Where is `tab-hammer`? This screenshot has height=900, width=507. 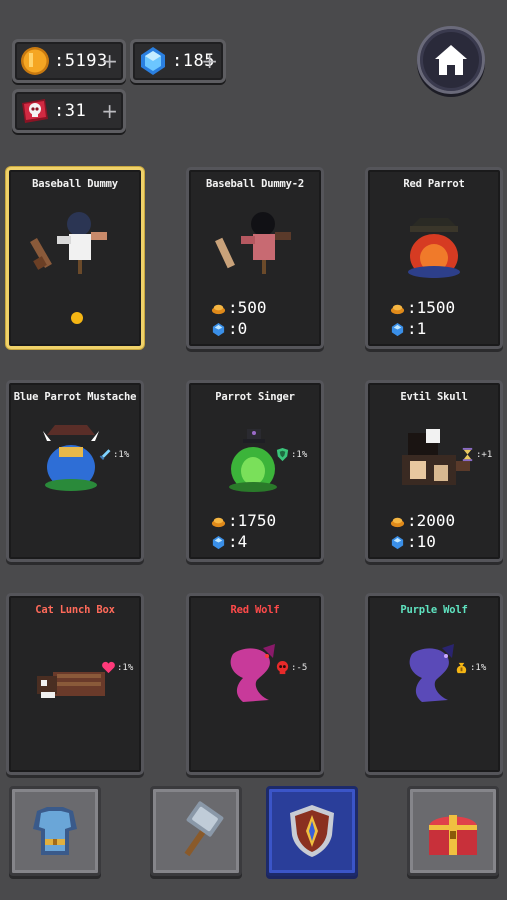 tab-hammer is located at coordinates (196, 831).